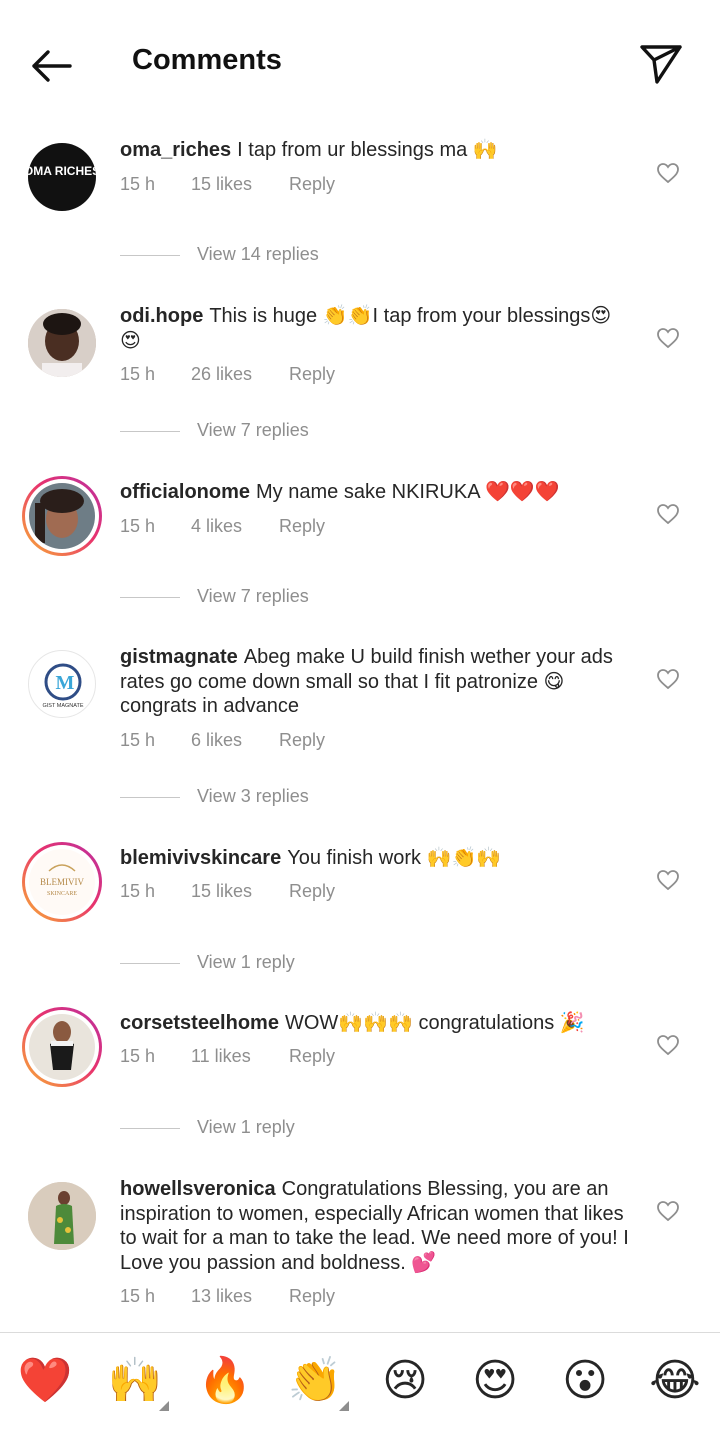  What do you see at coordinates (216, 526) in the screenshot?
I see `comment-likes: 4 likes` at bounding box center [216, 526].